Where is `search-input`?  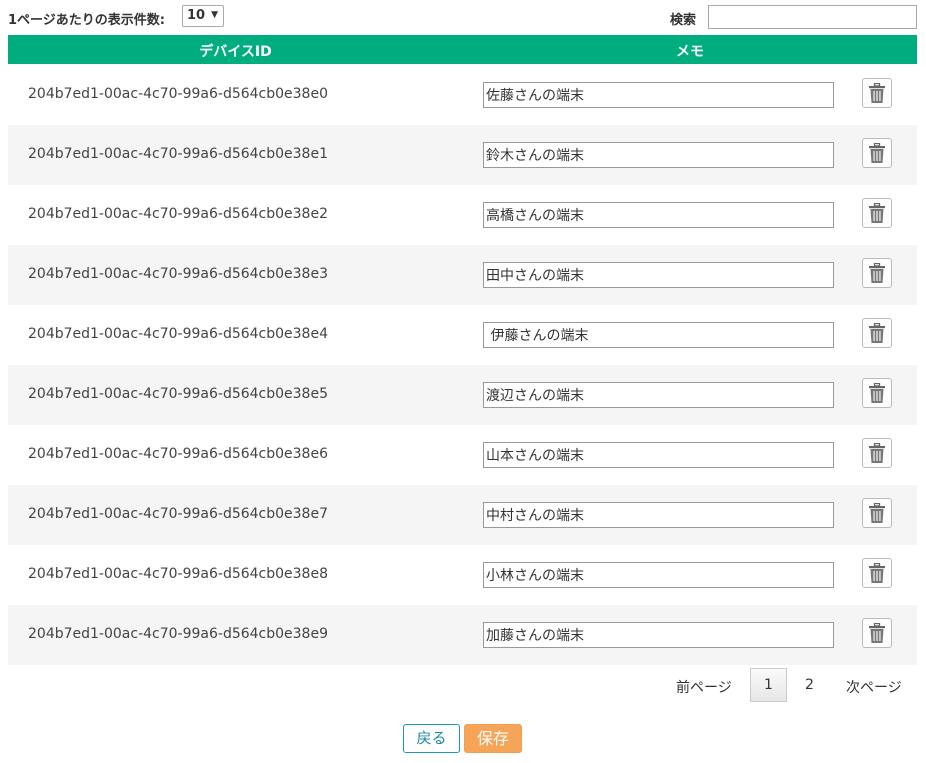
search-input is located at coordinates (812, 17).